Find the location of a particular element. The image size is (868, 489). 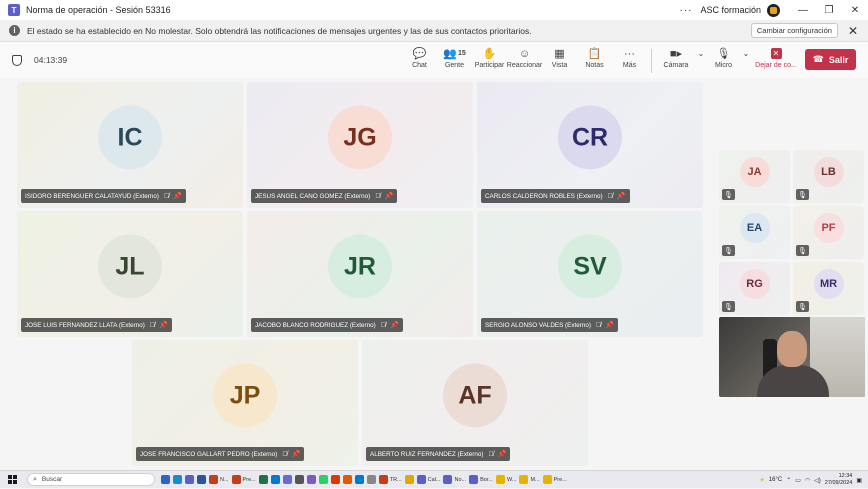

self-video-preview is located at coordinates (792, 357).